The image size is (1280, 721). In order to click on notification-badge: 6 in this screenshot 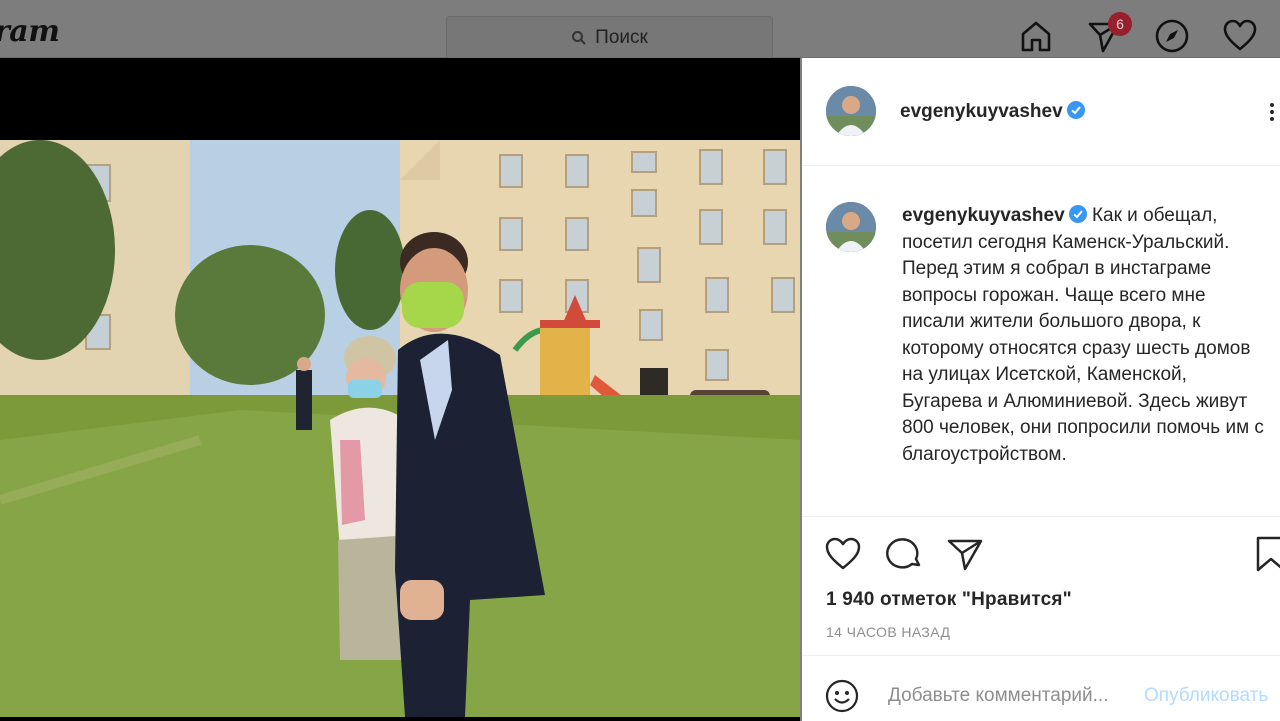, I will do `click(1120, 24)`.